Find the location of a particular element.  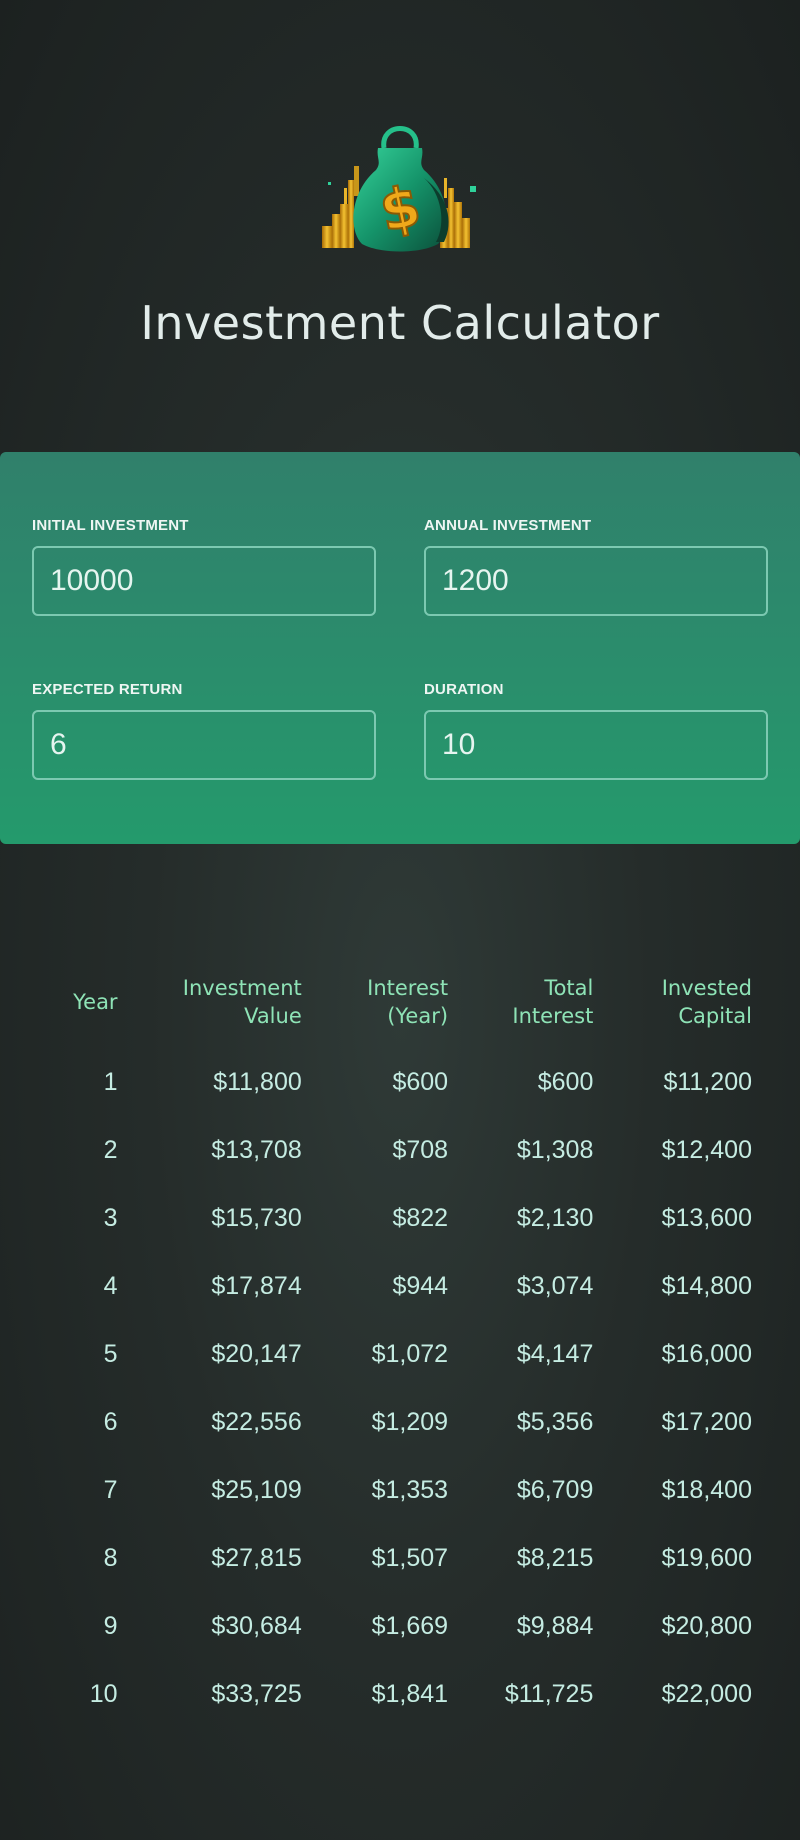

table-row: 2 $13,708 $708 $1,308 $12,400 is located at coordinates (400, 1150).